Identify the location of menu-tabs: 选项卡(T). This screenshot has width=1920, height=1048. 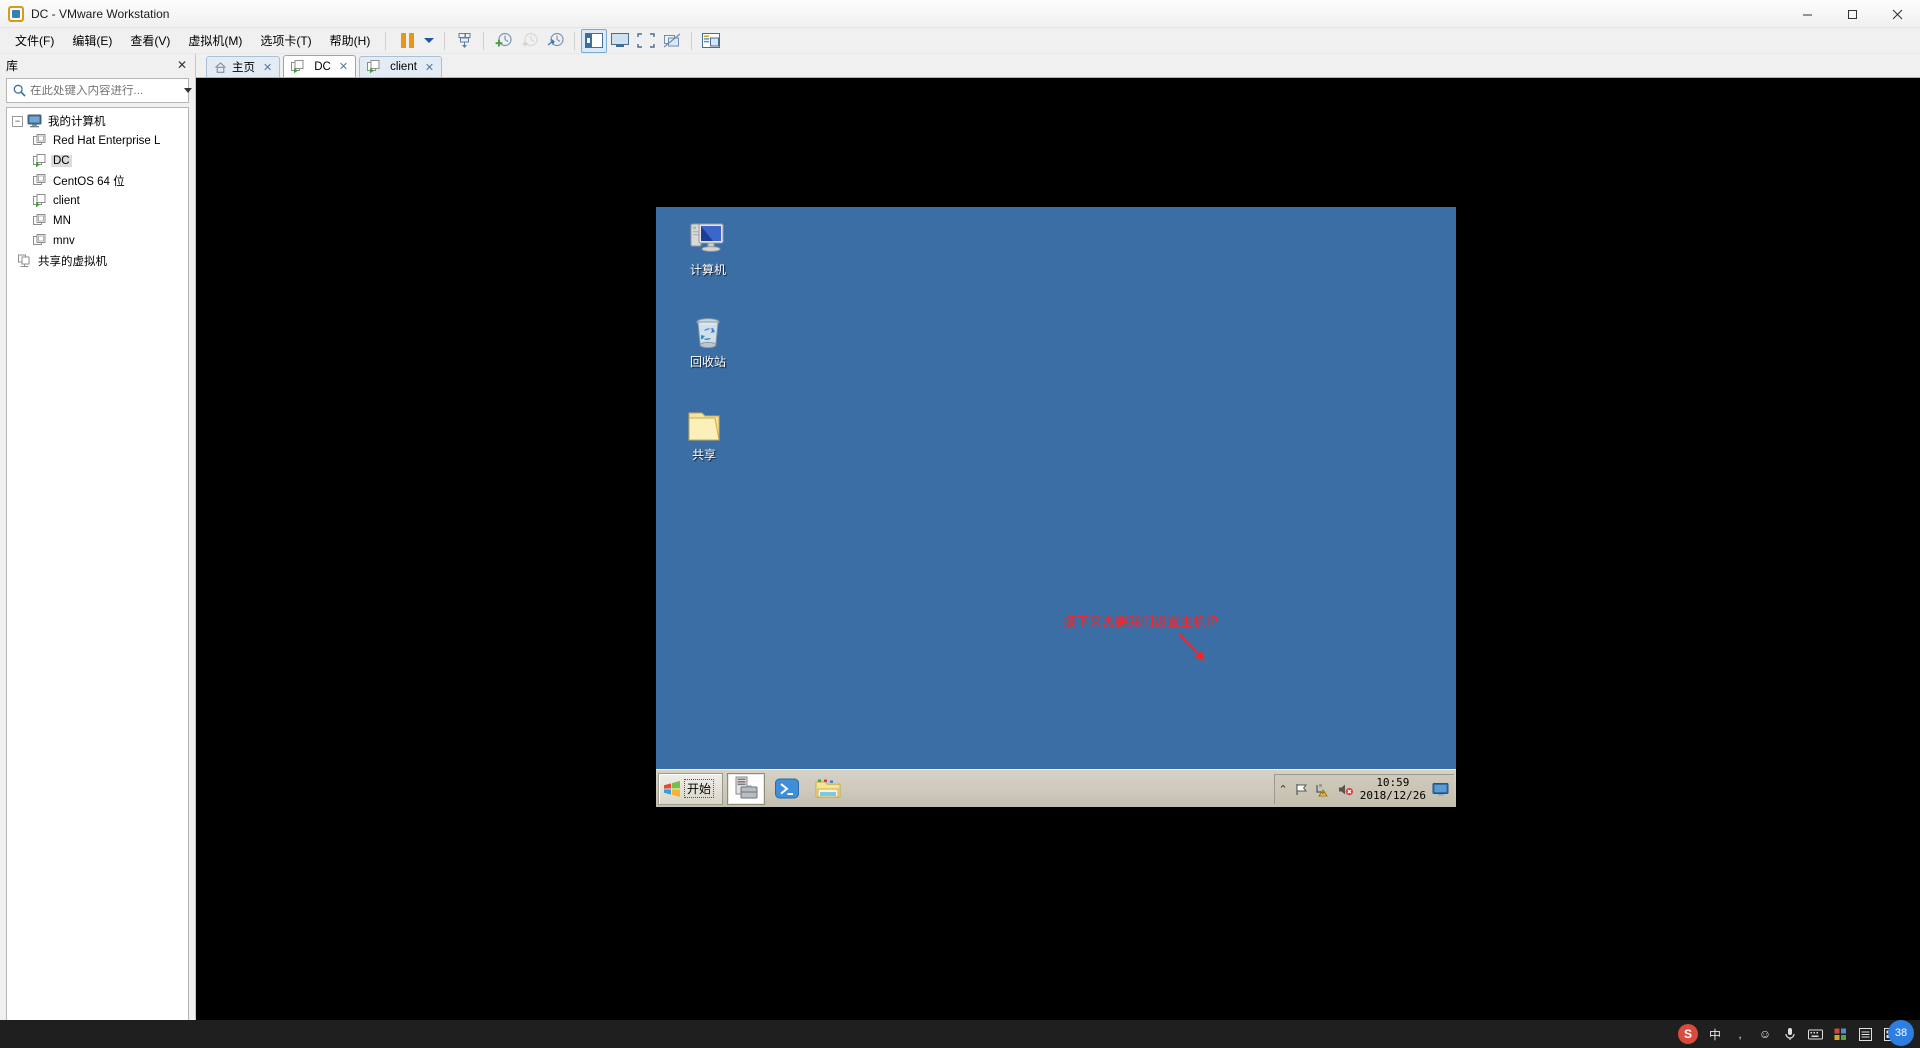
(285, 40).